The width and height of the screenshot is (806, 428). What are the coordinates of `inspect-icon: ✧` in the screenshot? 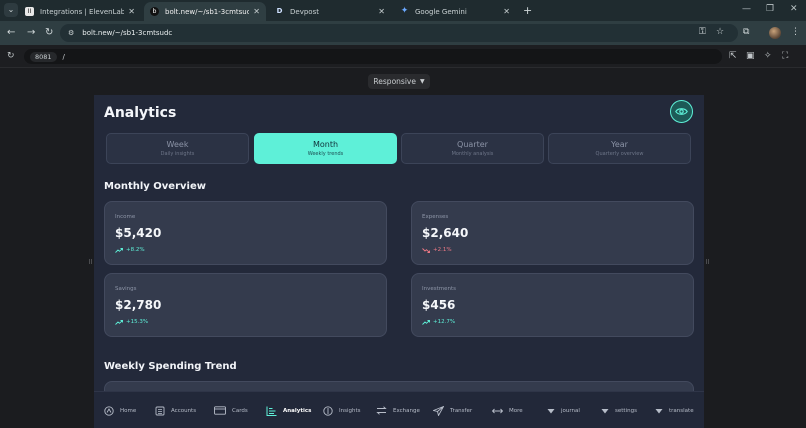 It's located at (768, 56).